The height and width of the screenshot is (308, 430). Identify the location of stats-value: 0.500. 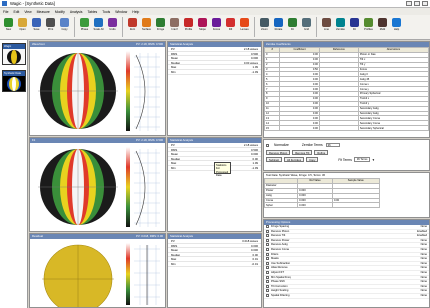
(254, 149).